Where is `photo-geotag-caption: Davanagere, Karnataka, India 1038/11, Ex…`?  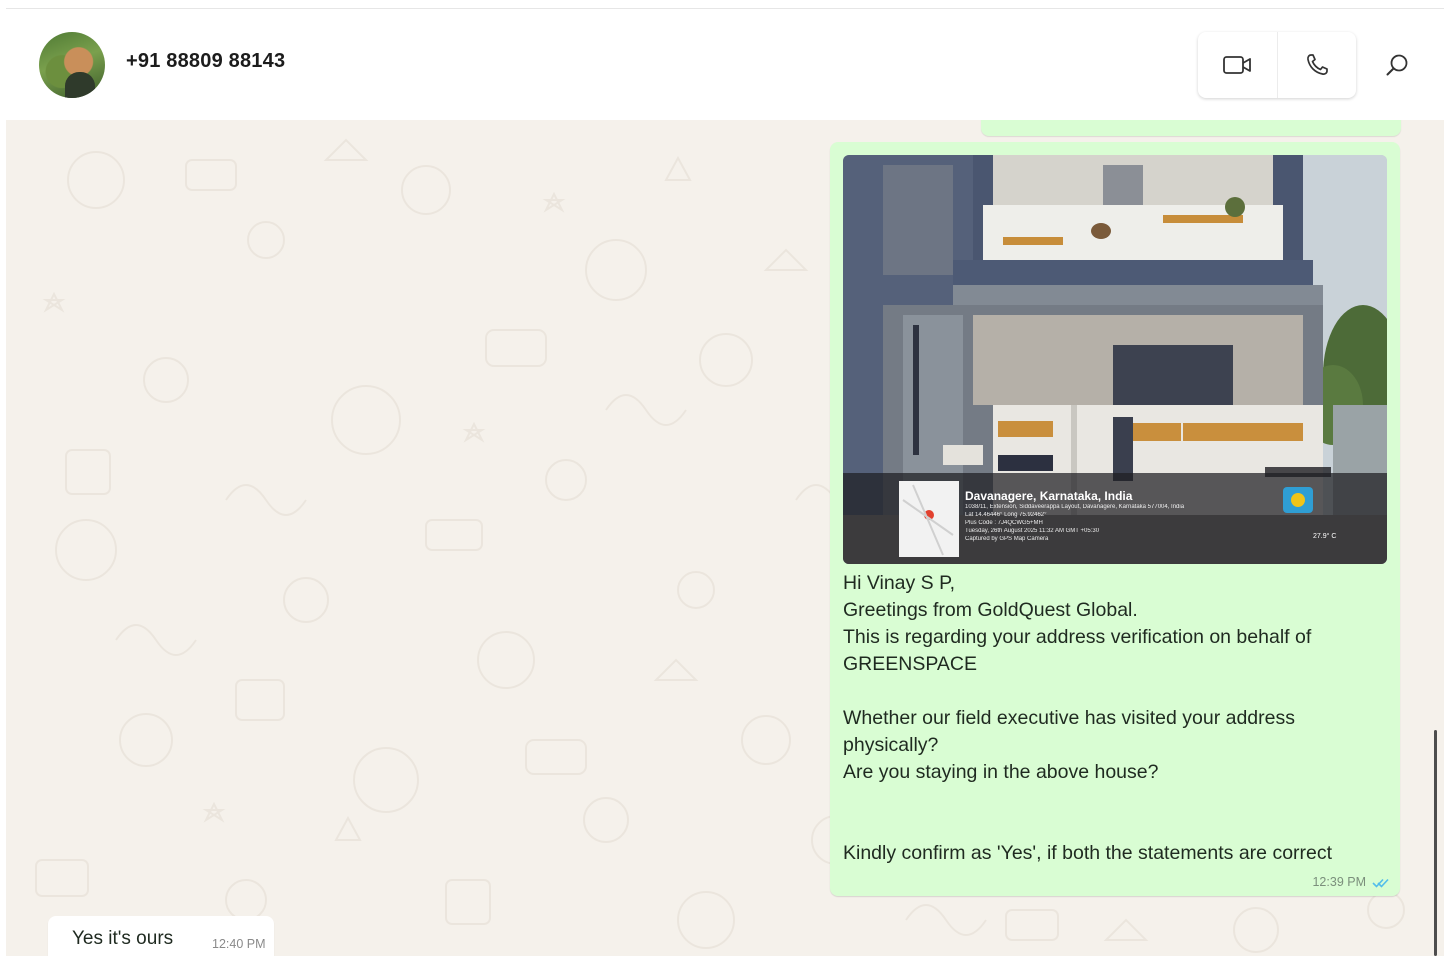
photo-geotag-caption: Davanagere, Karnataka, India 1038/11, Ex… is located at coordinates (1074, 516).